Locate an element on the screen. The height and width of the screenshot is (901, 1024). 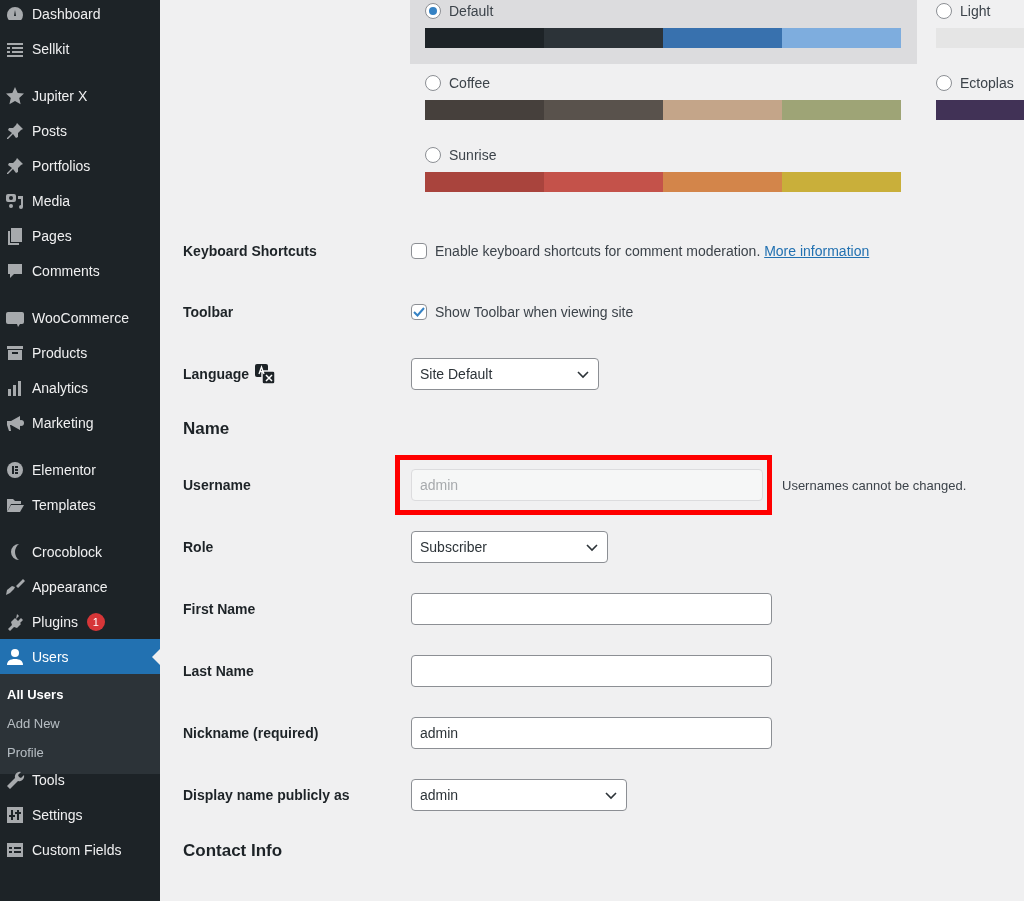
color-scheme-option: Sunrise is located at coordinates (663, 172).